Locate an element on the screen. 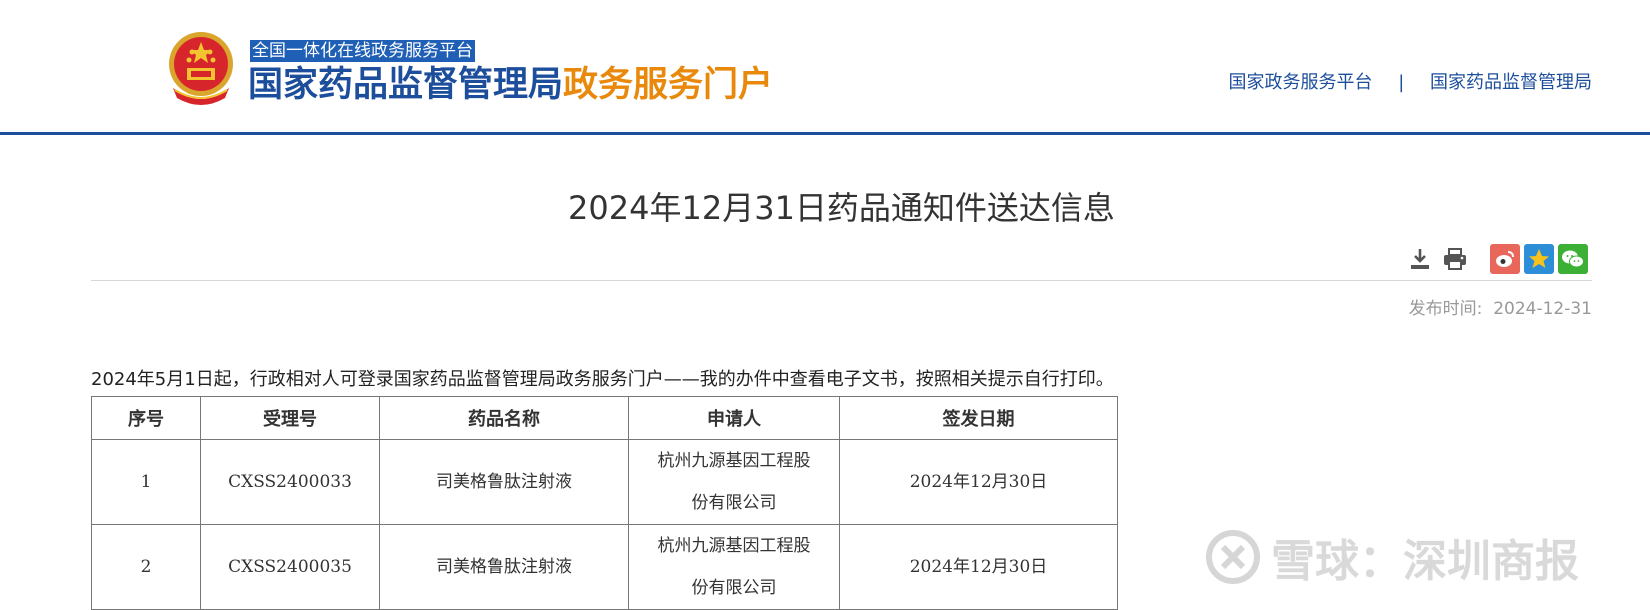 The width and height of the screenshot is (1650, 610). cell-accept-no: CXSS2400035 is located at coordinates (290, 567).